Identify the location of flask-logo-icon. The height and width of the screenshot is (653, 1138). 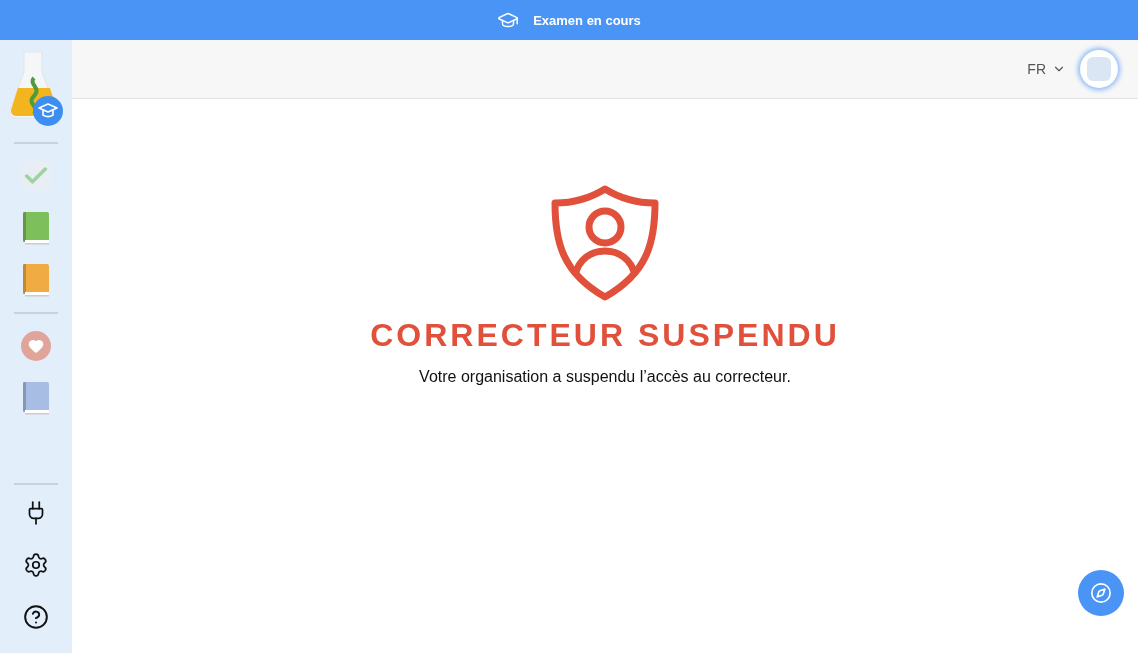
(36, 87).